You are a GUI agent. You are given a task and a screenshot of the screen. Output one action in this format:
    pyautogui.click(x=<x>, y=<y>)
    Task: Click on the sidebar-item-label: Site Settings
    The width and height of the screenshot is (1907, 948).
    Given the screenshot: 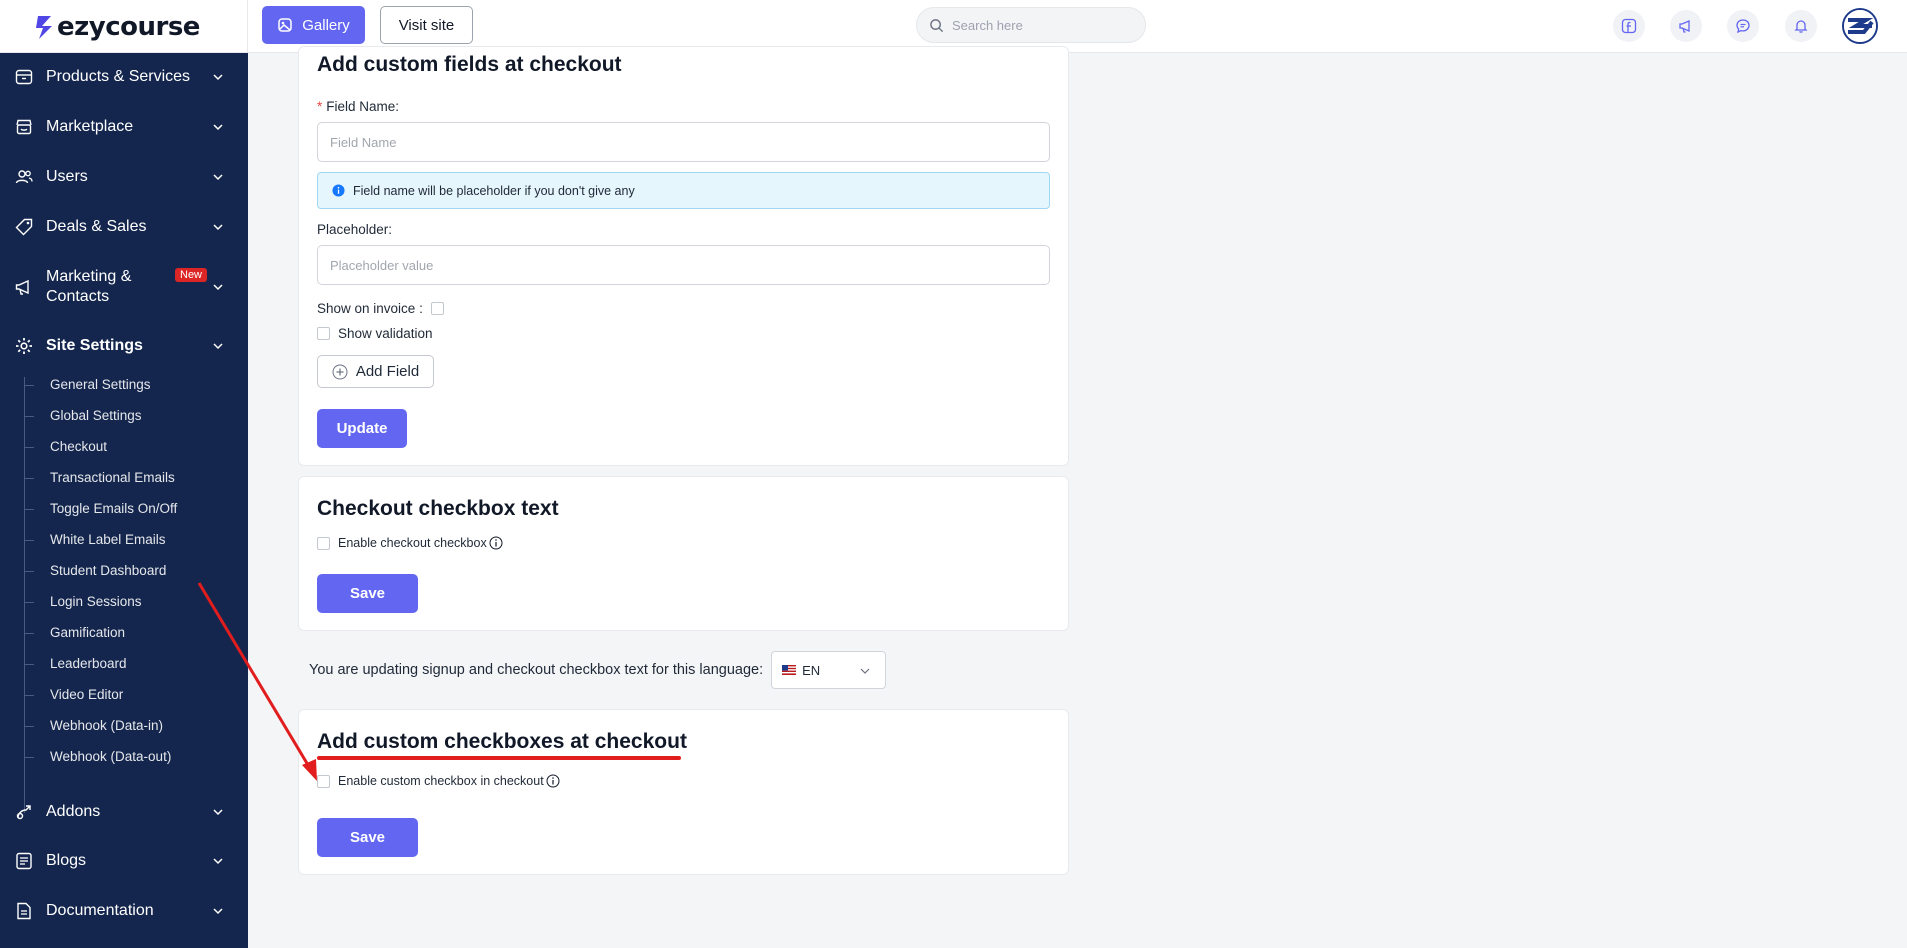 What is the action you would take?
    pyautogui.click(x=94, y=345)
    